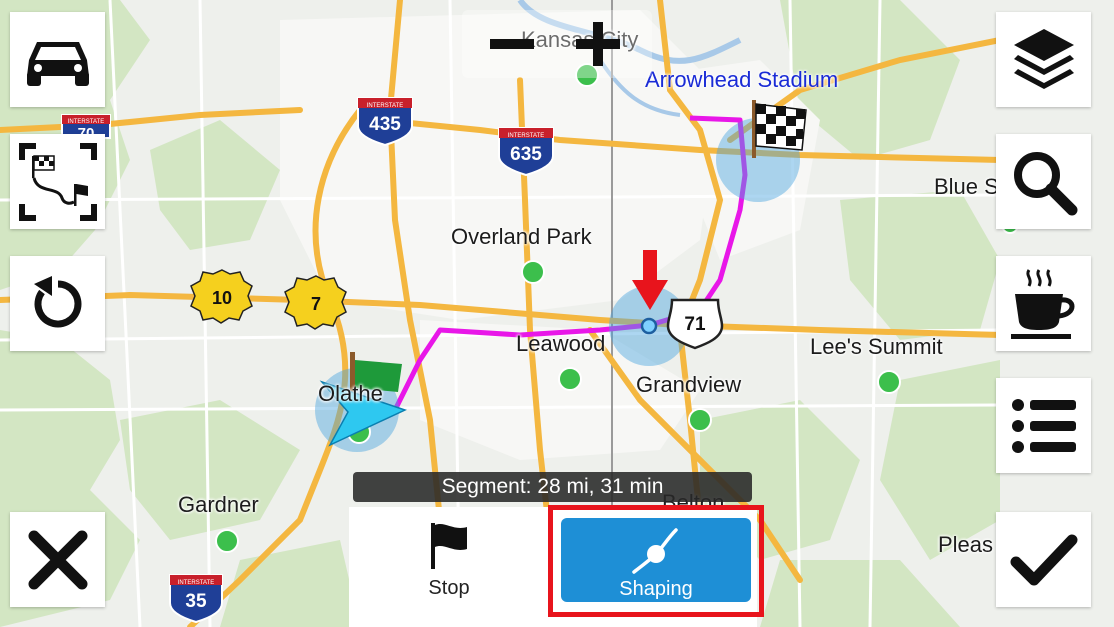  What do you see at coordinates (218, 504) in the screenshot?
I see `city-label: Gardner` at bounding box center [218, 504].